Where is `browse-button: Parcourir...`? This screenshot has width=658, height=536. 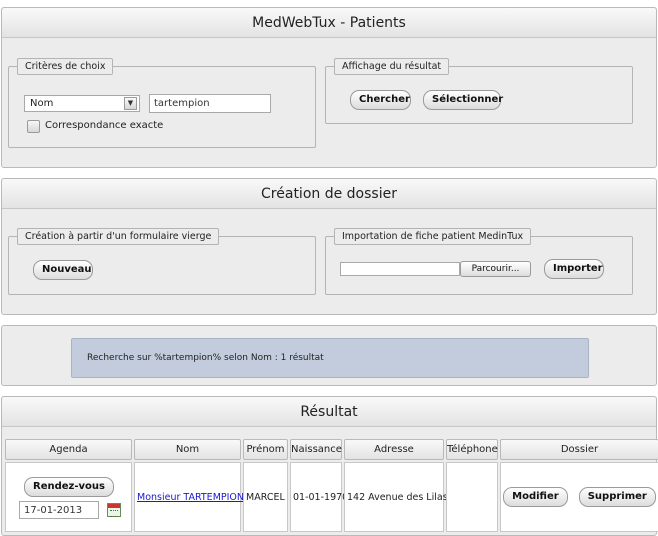 browse-button: Parcourir... is located at coordinates (495, 269).